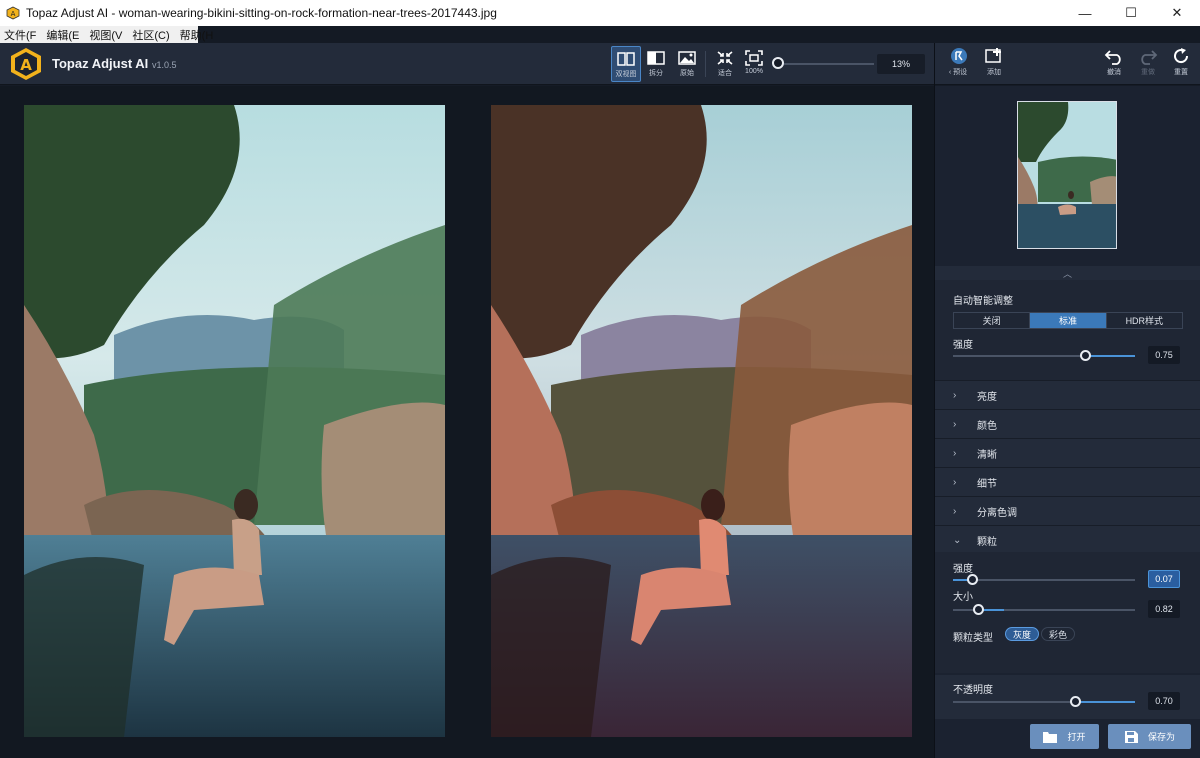  I want to click on mode-off-option: 关闭, so click(992, 320).